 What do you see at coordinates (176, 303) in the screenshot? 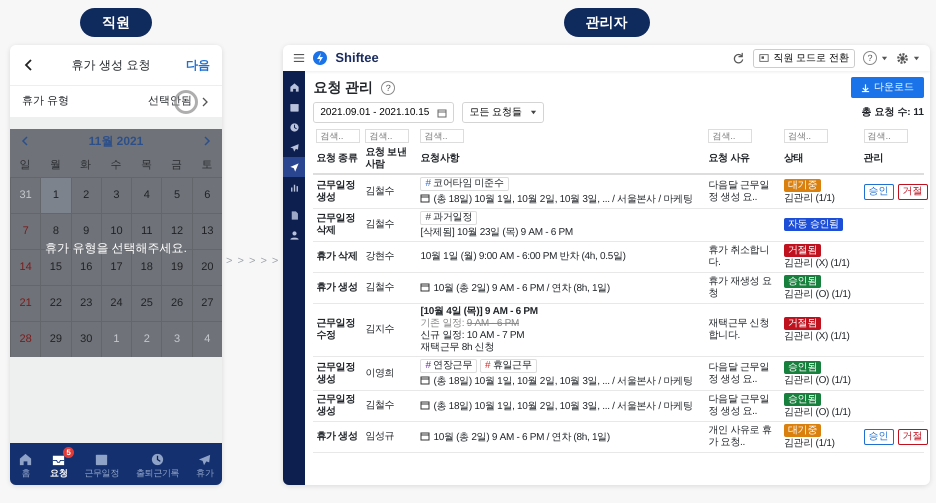
I see `calendar-day: 26` at bounding box center [176, 303].